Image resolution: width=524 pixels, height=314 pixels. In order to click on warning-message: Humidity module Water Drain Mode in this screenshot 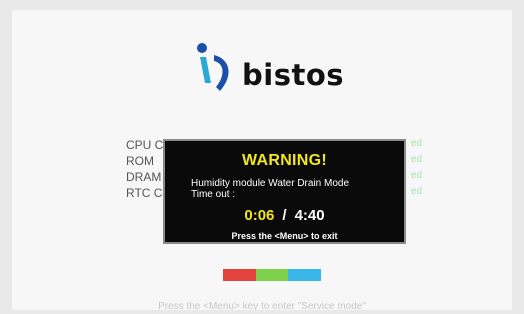, I will do `click(270, 183)`.